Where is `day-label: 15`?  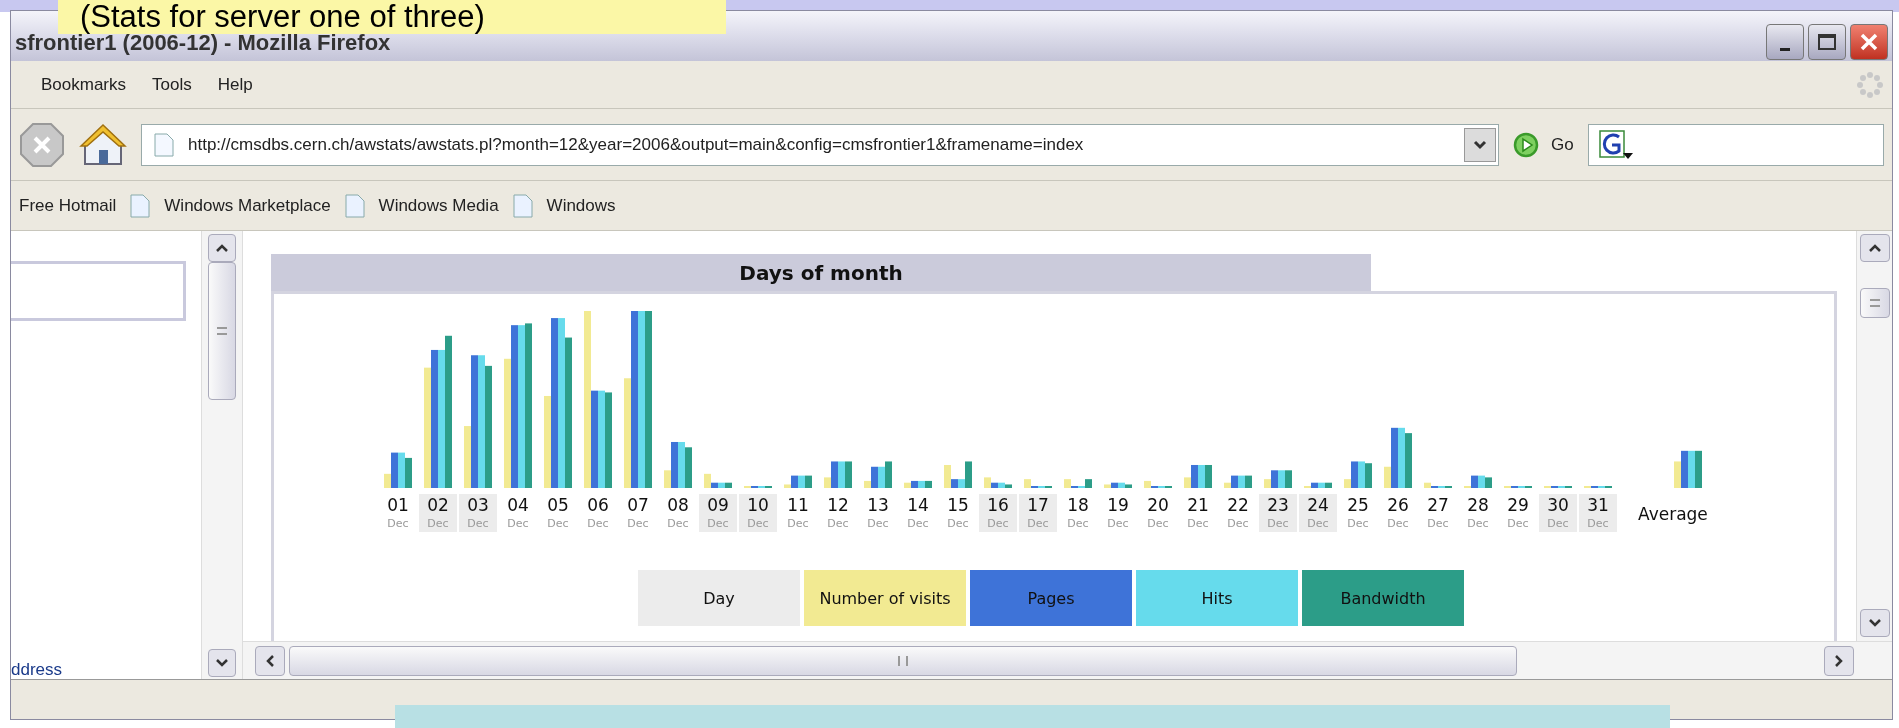
day-label: 15 is located at coordinates (958, 505).